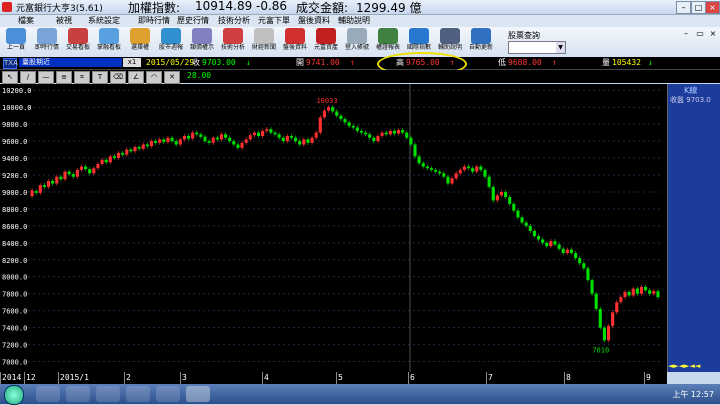 This screenshot has height=405, width=720. What do you see at coordinates (77, 47) in the screenshot?
I see `toolbar-label: 交易看板` at bounding box center [77, 47].